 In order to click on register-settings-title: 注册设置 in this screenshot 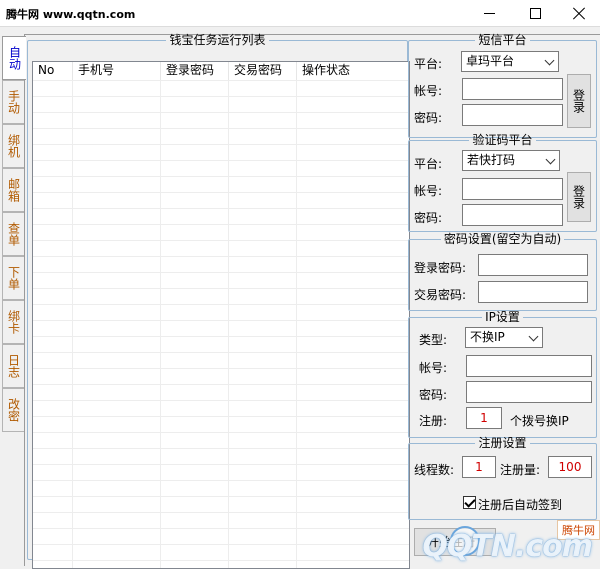, I will do `click(502, 443)`.